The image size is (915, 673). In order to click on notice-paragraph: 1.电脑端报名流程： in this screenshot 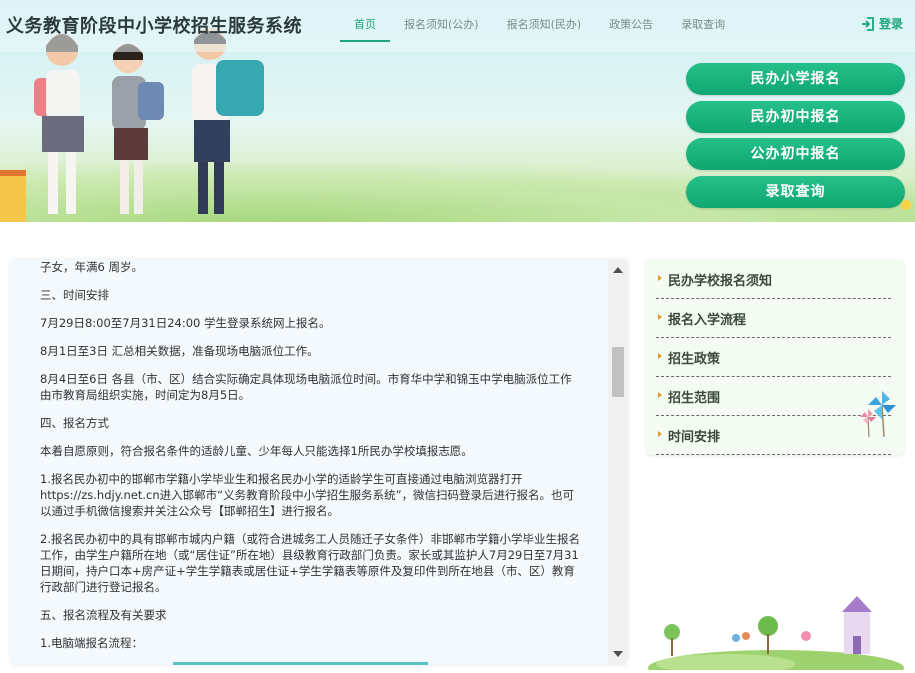, I will do `click(91, 643)`.